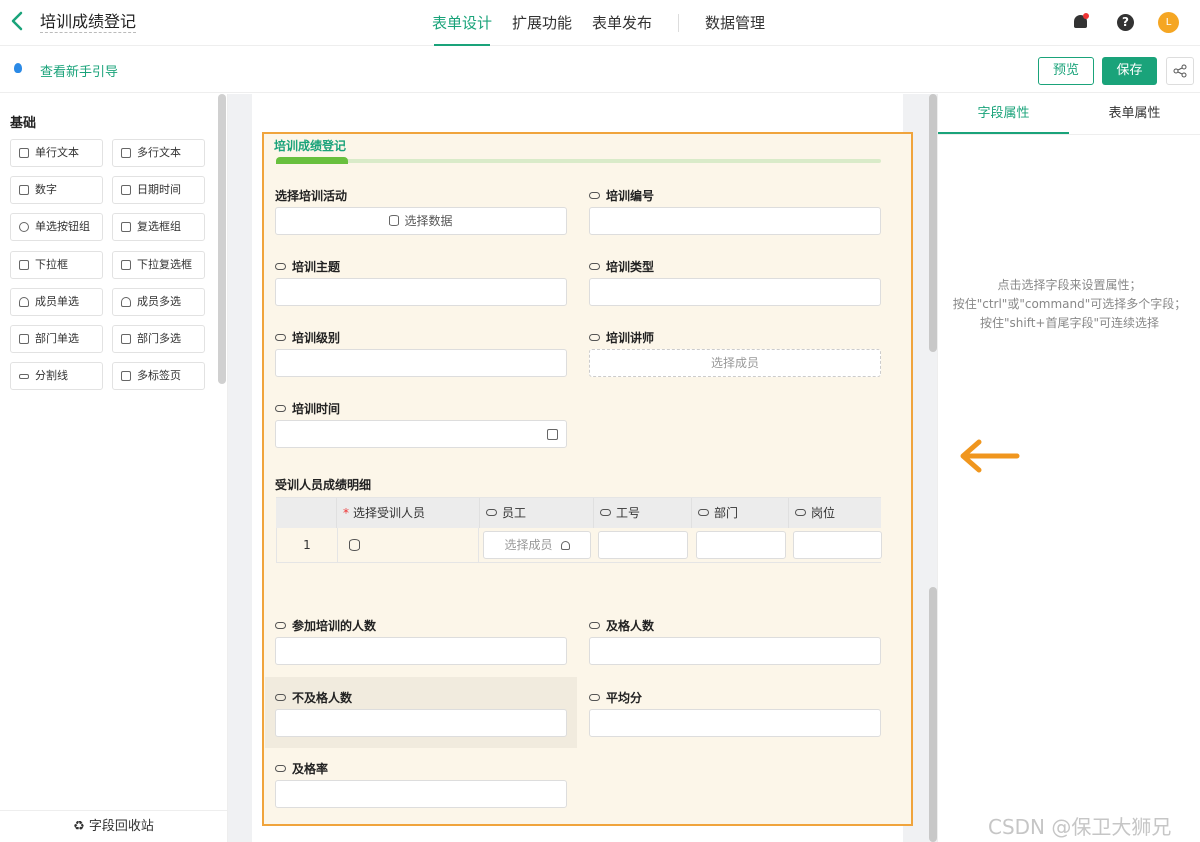 The height and width of the screenshot is (842, 1200). Describe the element at coordinates (421, 794) in the screenshot. I see `pass-rate-input` at that location.